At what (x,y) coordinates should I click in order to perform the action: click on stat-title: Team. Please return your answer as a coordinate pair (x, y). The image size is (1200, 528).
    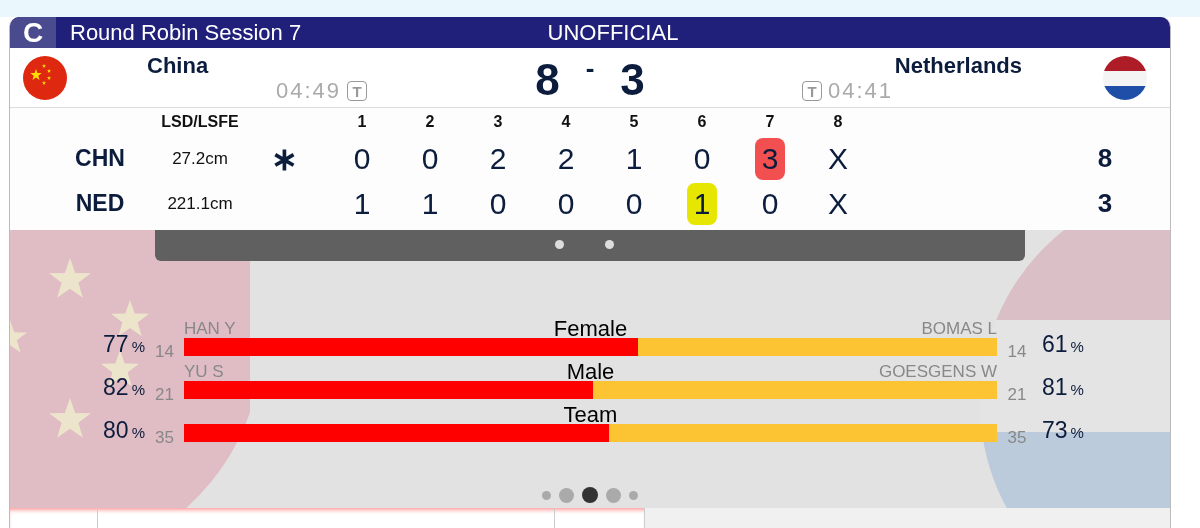
    Looking at the image, I should click on (590, 415).